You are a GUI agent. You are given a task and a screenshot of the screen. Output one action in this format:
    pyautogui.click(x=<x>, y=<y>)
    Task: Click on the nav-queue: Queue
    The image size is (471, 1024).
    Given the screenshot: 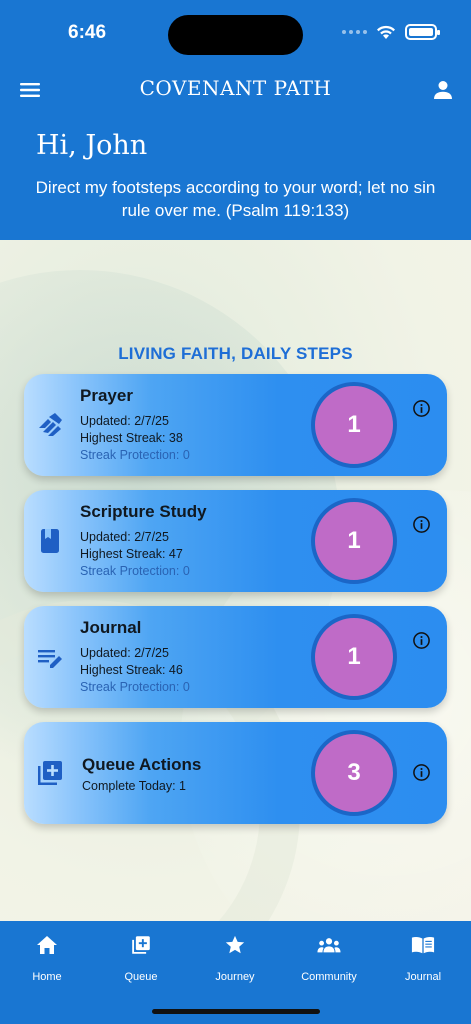 What is the action you would take?
    pyautogui.click(x=141, y=958)
    